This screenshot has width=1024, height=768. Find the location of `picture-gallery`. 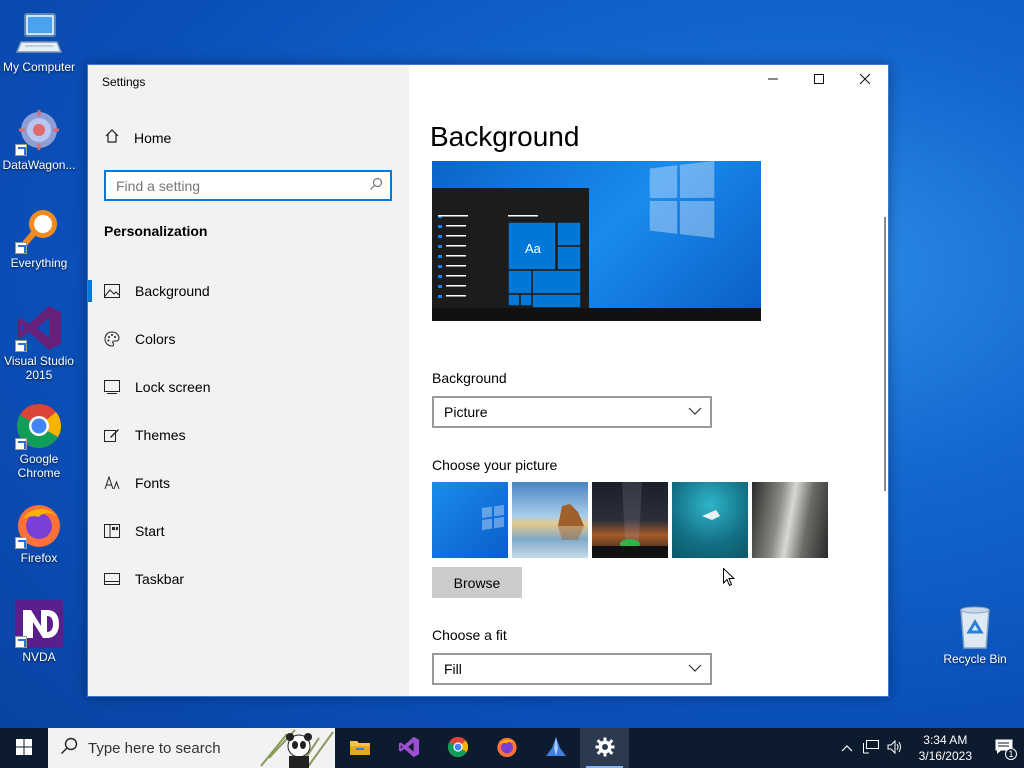

picture-gallery is located at coordinates (630, 520).